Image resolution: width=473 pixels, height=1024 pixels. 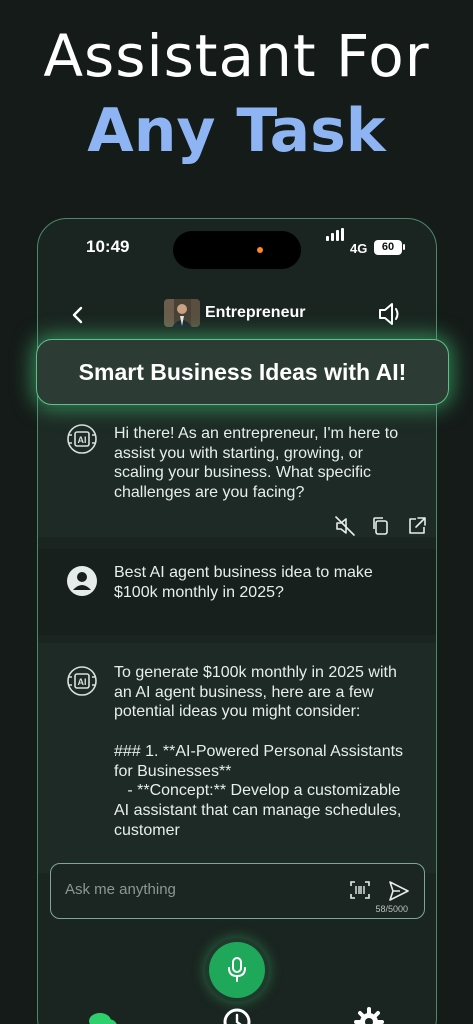 I want to click on scan-icon, so click(x=360, y=890).